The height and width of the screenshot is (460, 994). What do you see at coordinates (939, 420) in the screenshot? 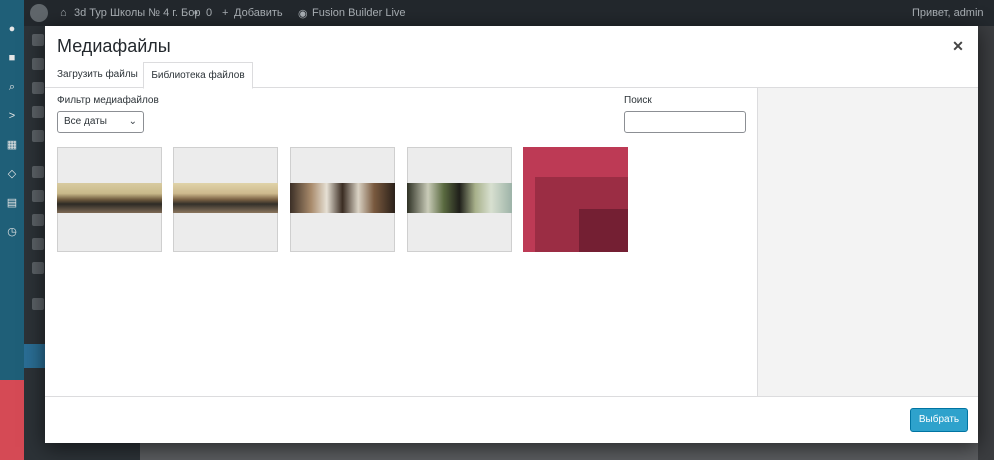
I see `select-button: Выбрать` at bounding box center [939, 420].